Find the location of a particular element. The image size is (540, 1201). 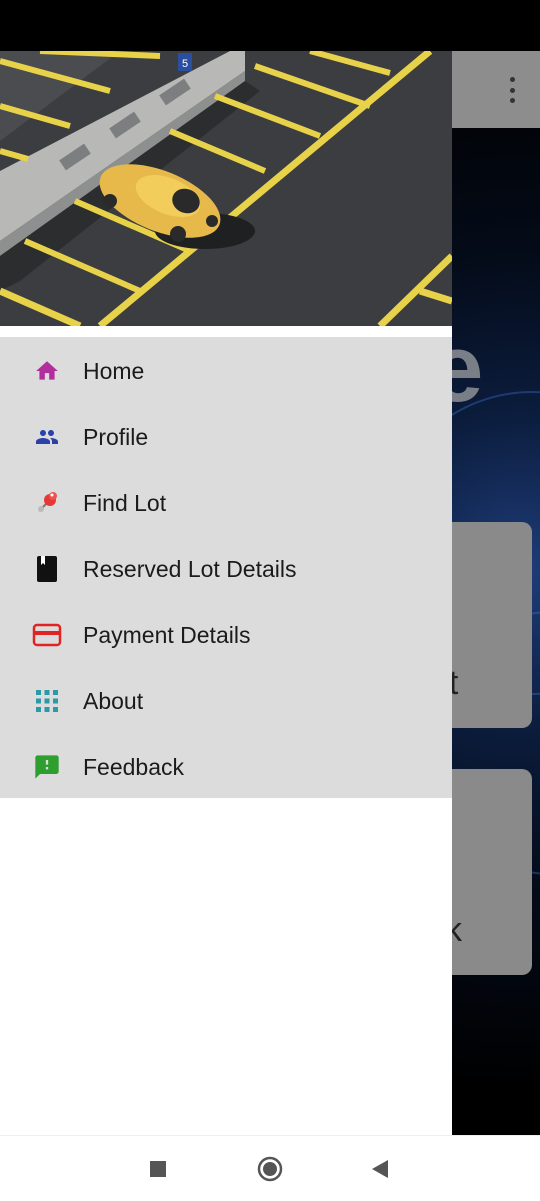

menu-item-home-label: Home is located at coordinates (114, 371).